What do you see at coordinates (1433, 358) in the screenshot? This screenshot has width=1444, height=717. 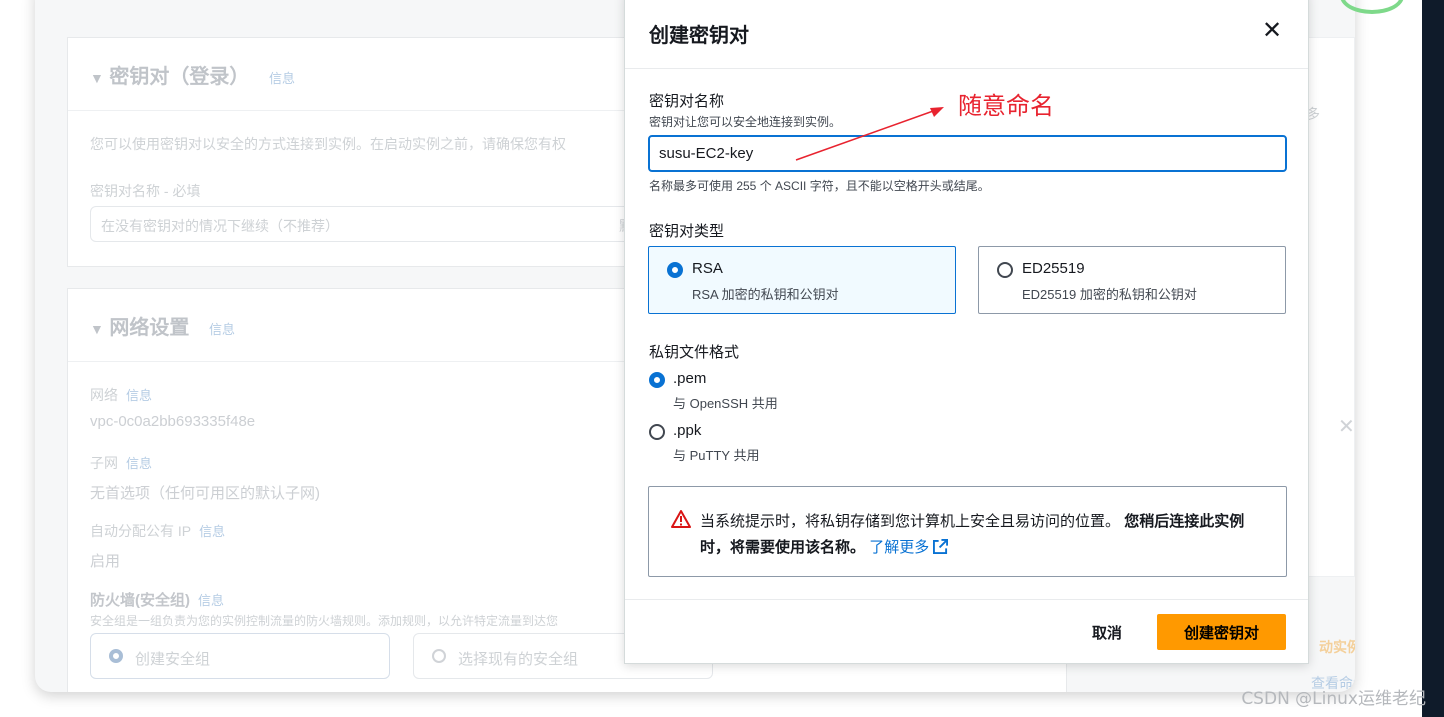 I see `right-edge-strip` at bounding box center [1433, 358].